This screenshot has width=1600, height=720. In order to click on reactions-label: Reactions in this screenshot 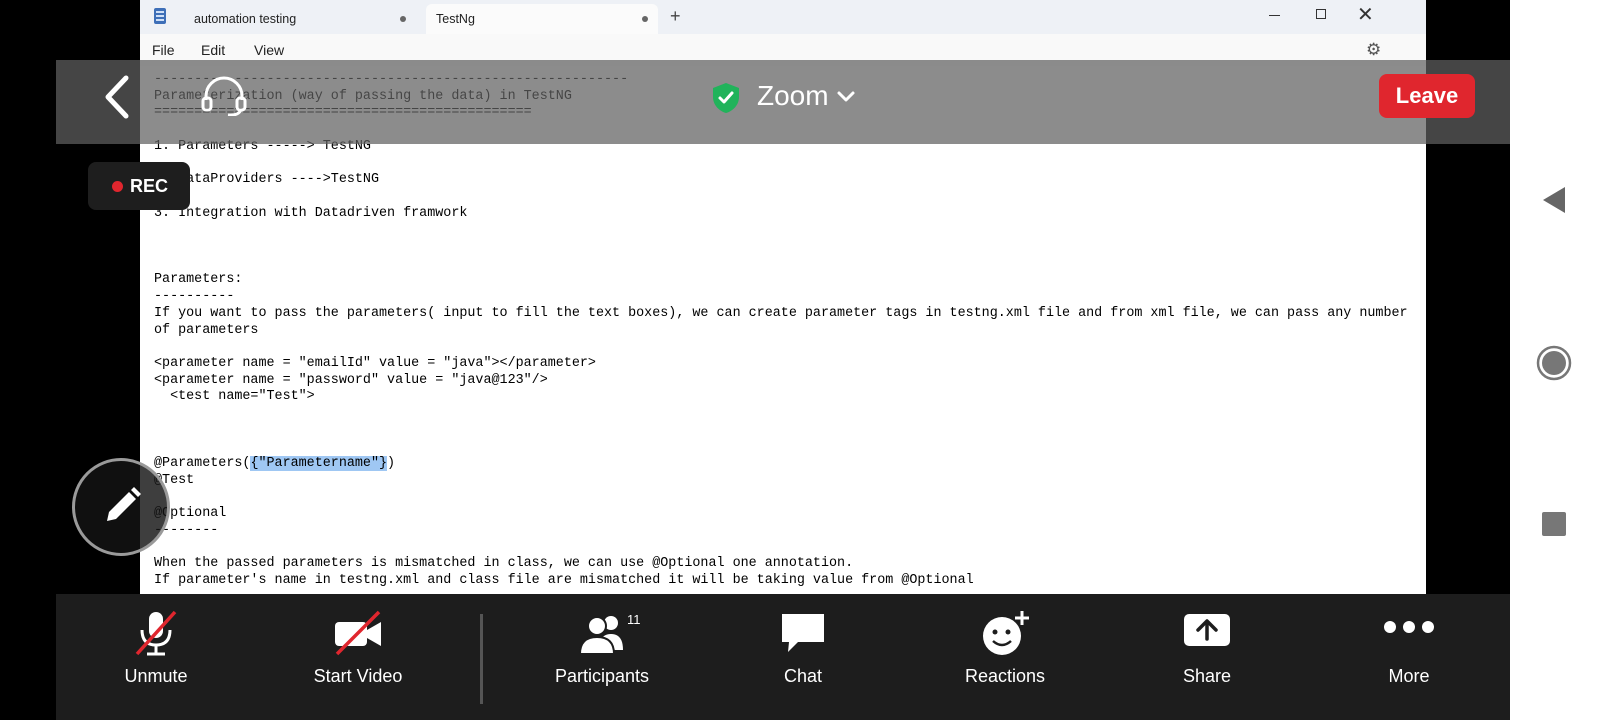, I will do `click(1005, 676)`.